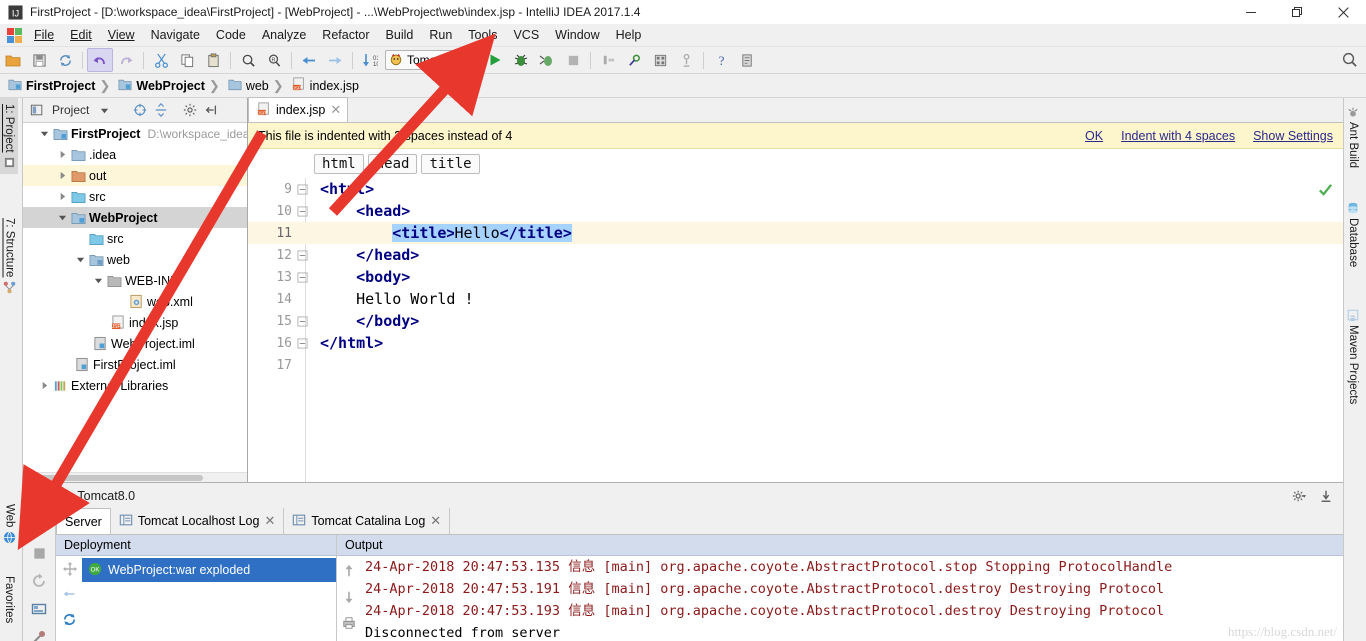  What do you see at coordinates (629, 35) in the screenshot?
I see `menu-item-help: Help` at bounding box center [629, 35].